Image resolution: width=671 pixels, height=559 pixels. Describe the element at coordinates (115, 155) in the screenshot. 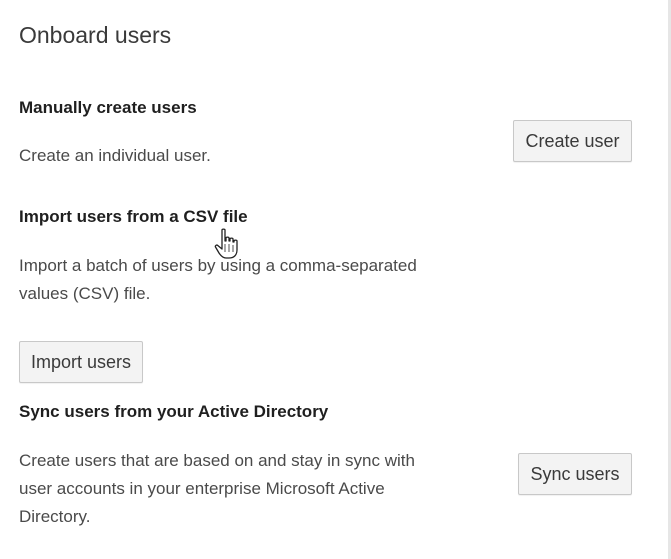

I see `manual-create-description: Create an individual user.` at that location.